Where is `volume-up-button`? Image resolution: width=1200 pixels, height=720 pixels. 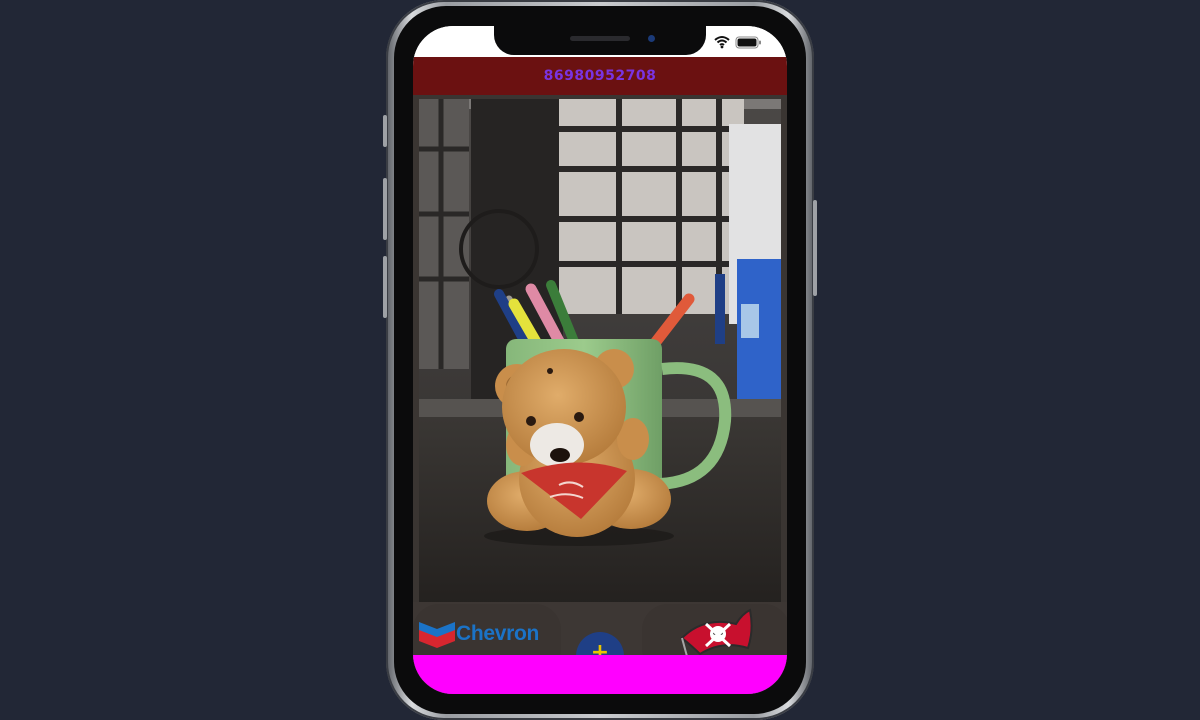
volume-up-button is located at coordinates (385, 209).